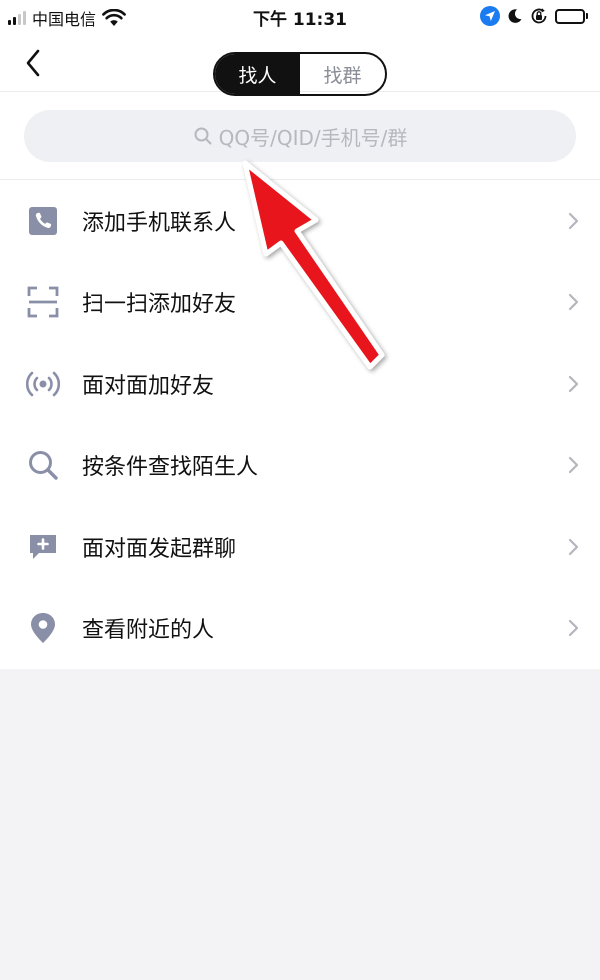 The height and width of the screenshot is (980, 600). What do you see at coordinates (159, 549) in the screenshot?
I see `list-item-label: 面对面发起群聊` at bounding box center [159, 549].